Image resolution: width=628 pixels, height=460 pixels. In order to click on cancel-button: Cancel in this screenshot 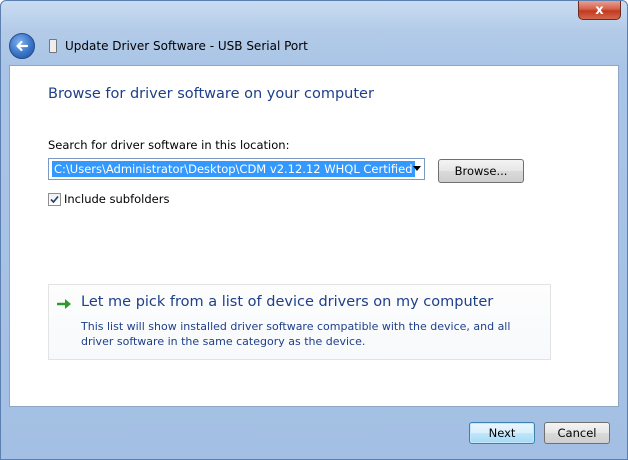, I will do `click(577, 433)`.